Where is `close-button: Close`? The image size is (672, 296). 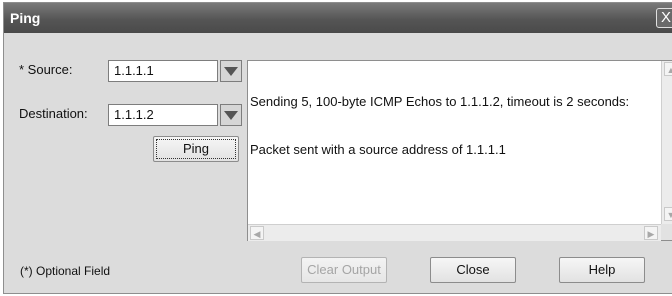
close-button: Close is located at coordinates (473, 270).